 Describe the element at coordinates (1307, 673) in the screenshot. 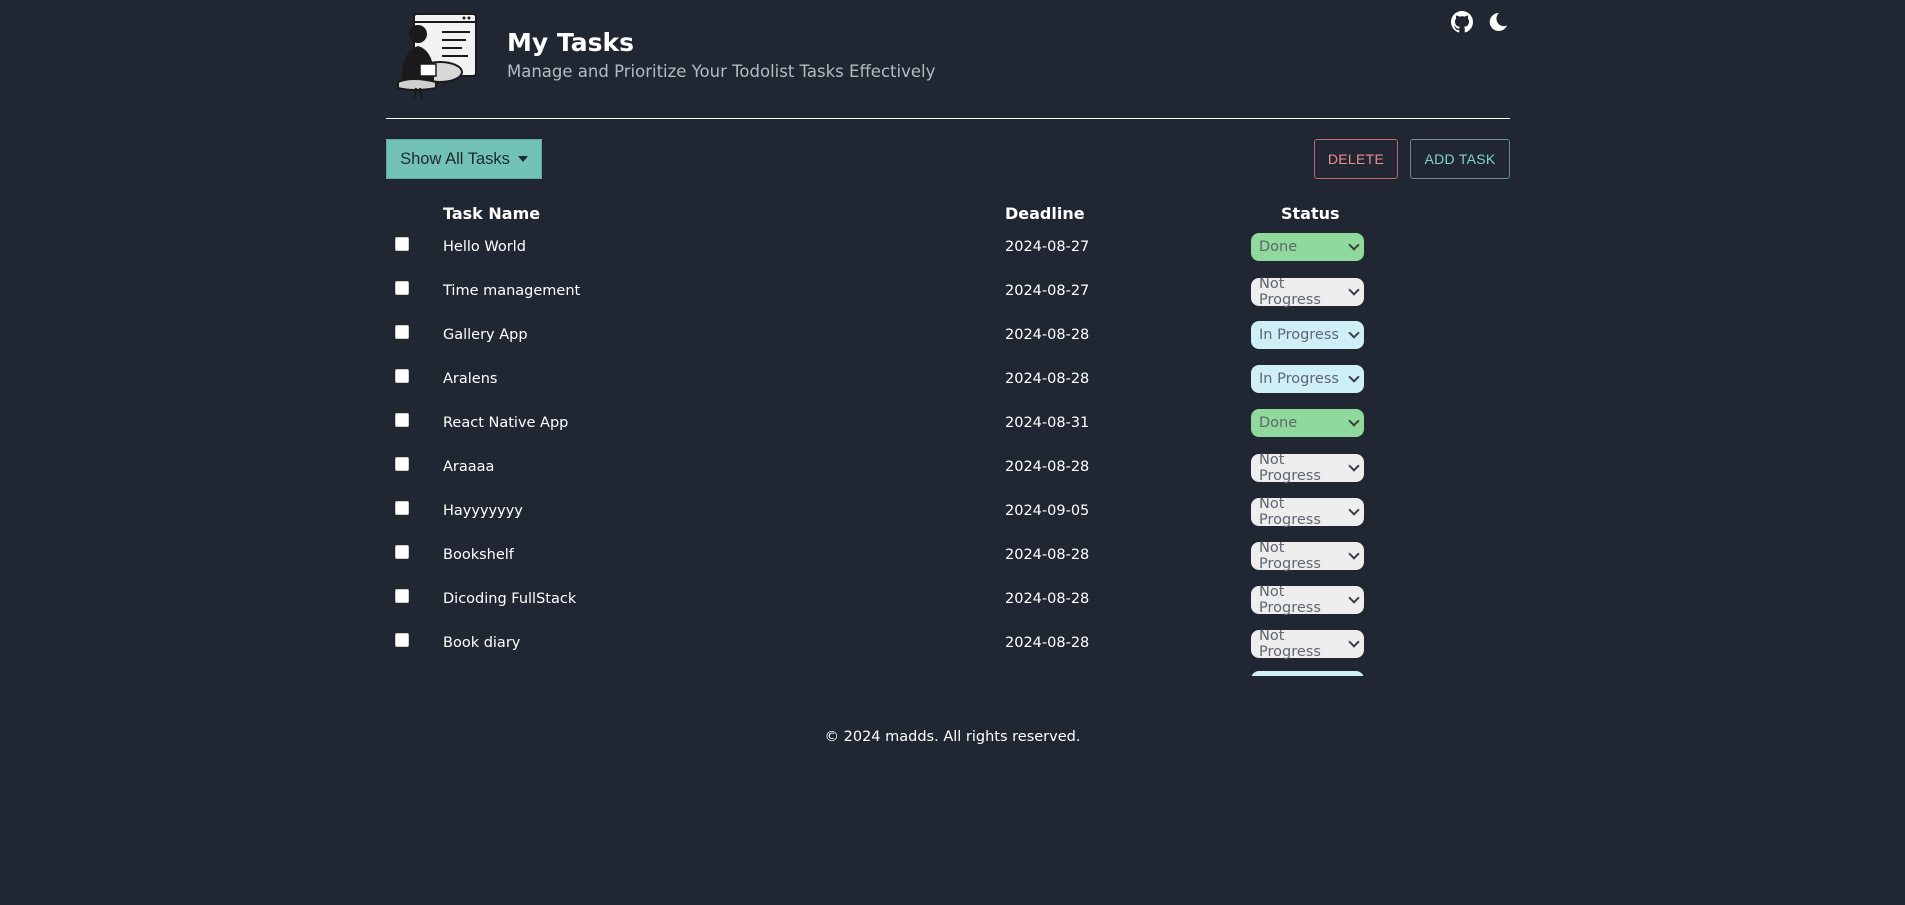

I see `status-select` at that location.